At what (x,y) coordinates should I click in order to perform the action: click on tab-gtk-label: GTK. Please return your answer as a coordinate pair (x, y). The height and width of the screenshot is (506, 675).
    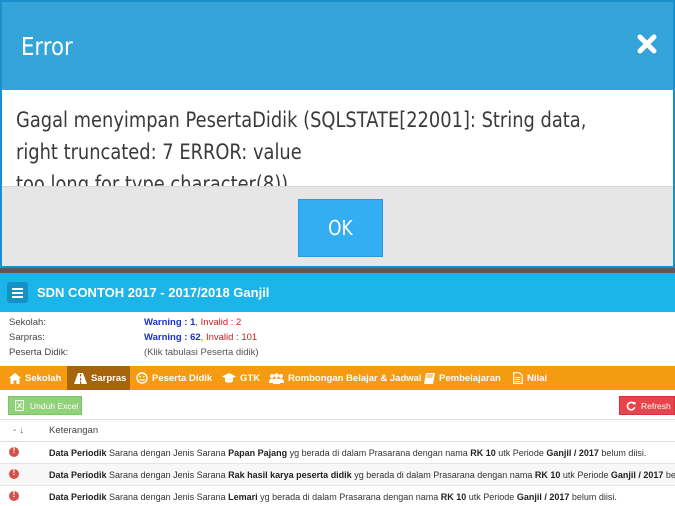
    Looking at the image, I should click on (250, 378).